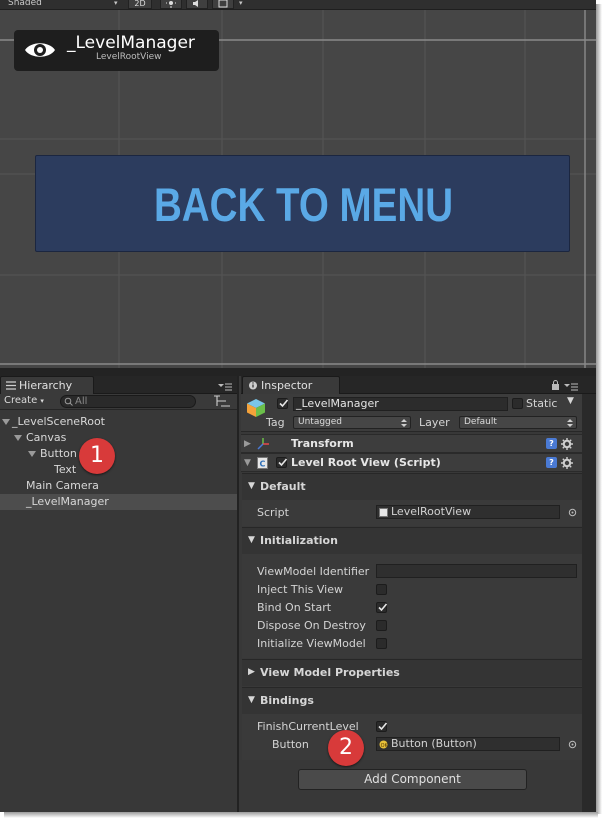 The image size is (604, 821). What do you see at coordinates (256, 408) in the screenshot?
I see `gameobject-cube-icon` at bounding box center [256, 408].